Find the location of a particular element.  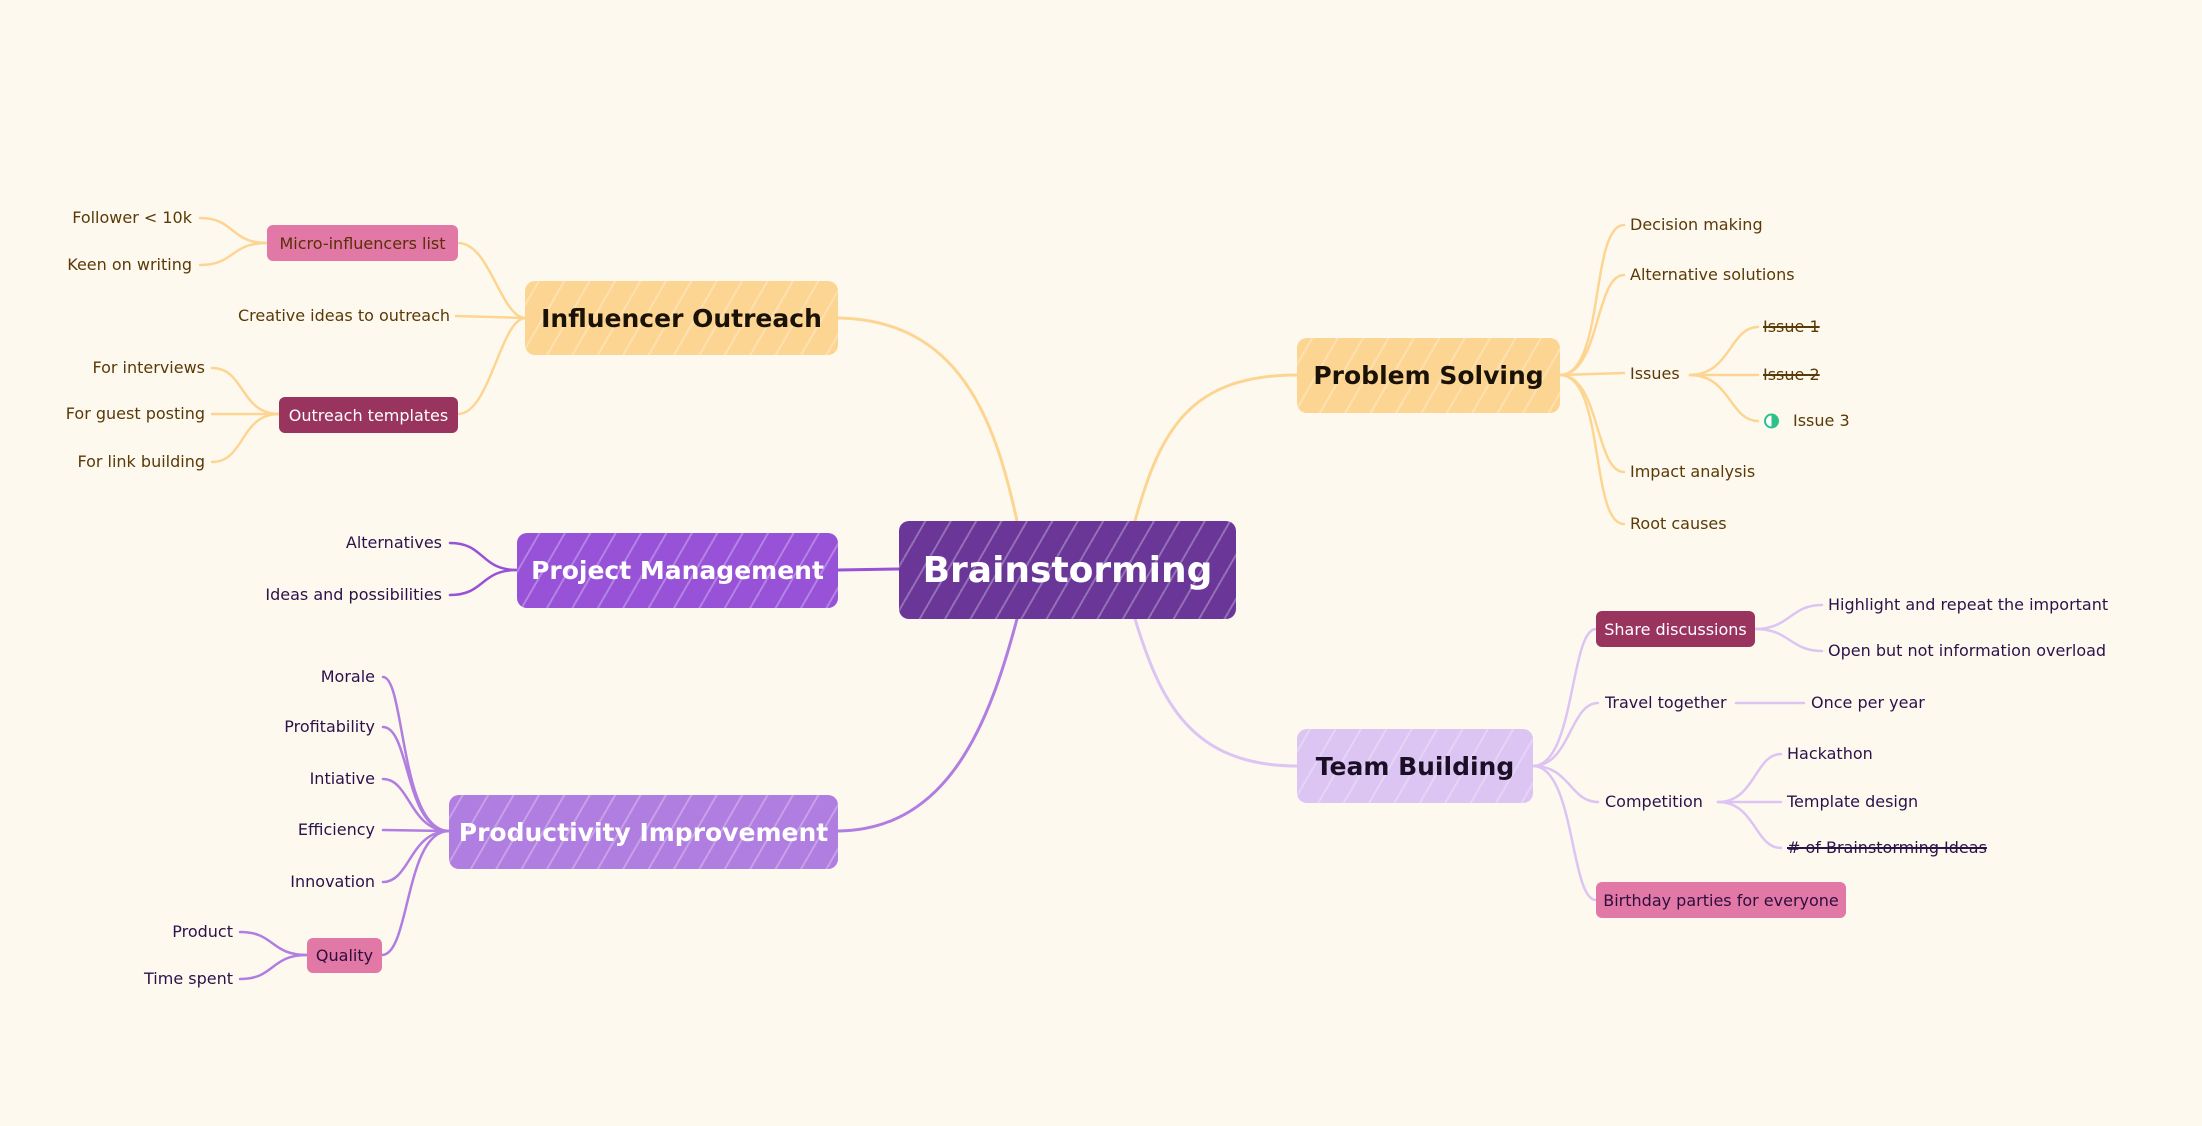

leaf-once-per-year: Once per year is located at coordinates (1868, 703).